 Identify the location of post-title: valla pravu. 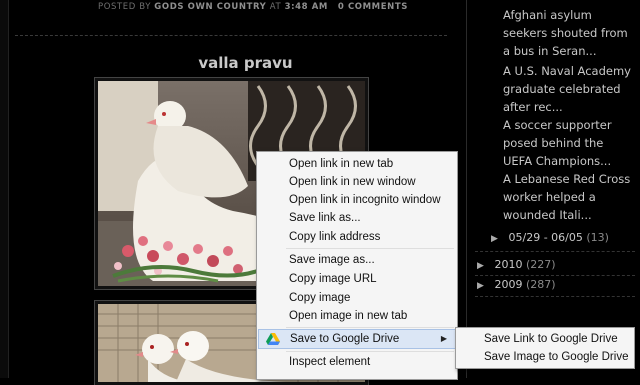
(245, 63).